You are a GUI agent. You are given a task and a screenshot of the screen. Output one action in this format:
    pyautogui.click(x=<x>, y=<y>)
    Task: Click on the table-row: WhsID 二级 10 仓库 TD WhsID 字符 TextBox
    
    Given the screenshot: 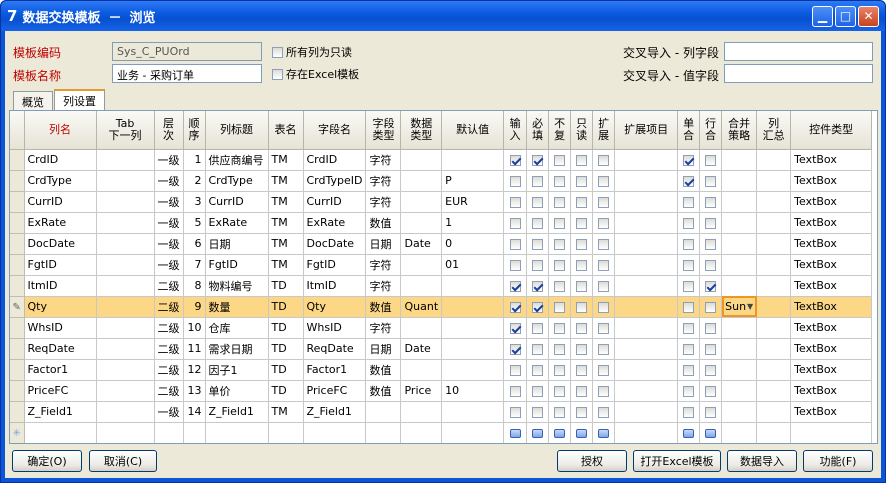 What is the action you would take?
    pyautogui.click(x=441, y=328)
    